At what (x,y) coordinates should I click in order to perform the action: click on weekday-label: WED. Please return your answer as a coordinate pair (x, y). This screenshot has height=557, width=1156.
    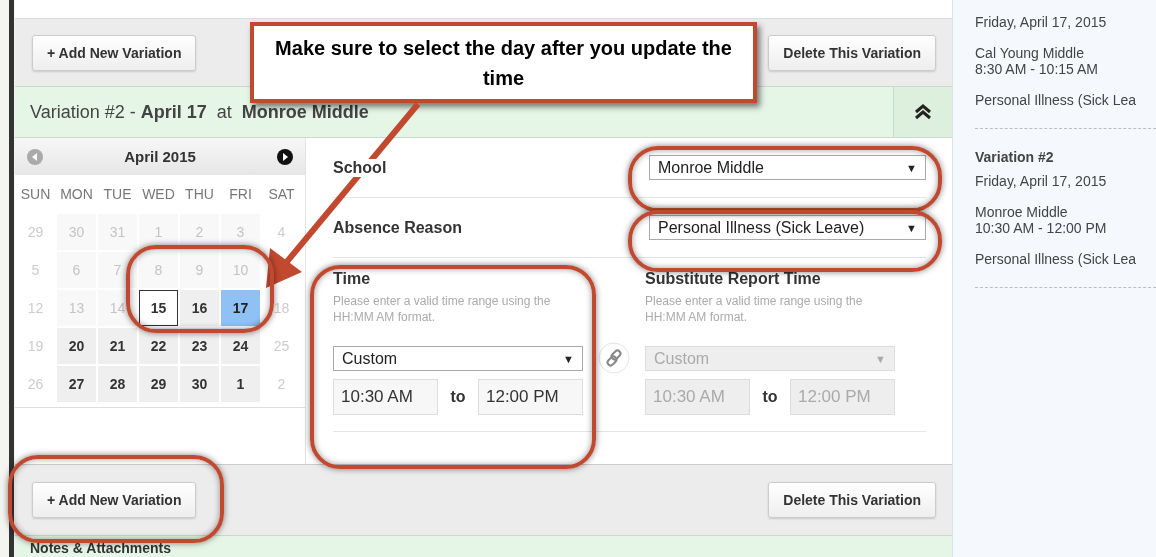
    Looking at the image, I should click on (158, 194).